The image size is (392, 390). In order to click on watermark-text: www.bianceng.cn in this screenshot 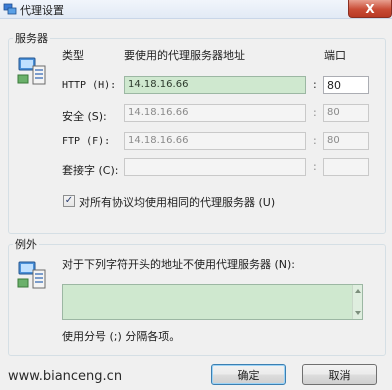, I will do `click(65, 376)`.